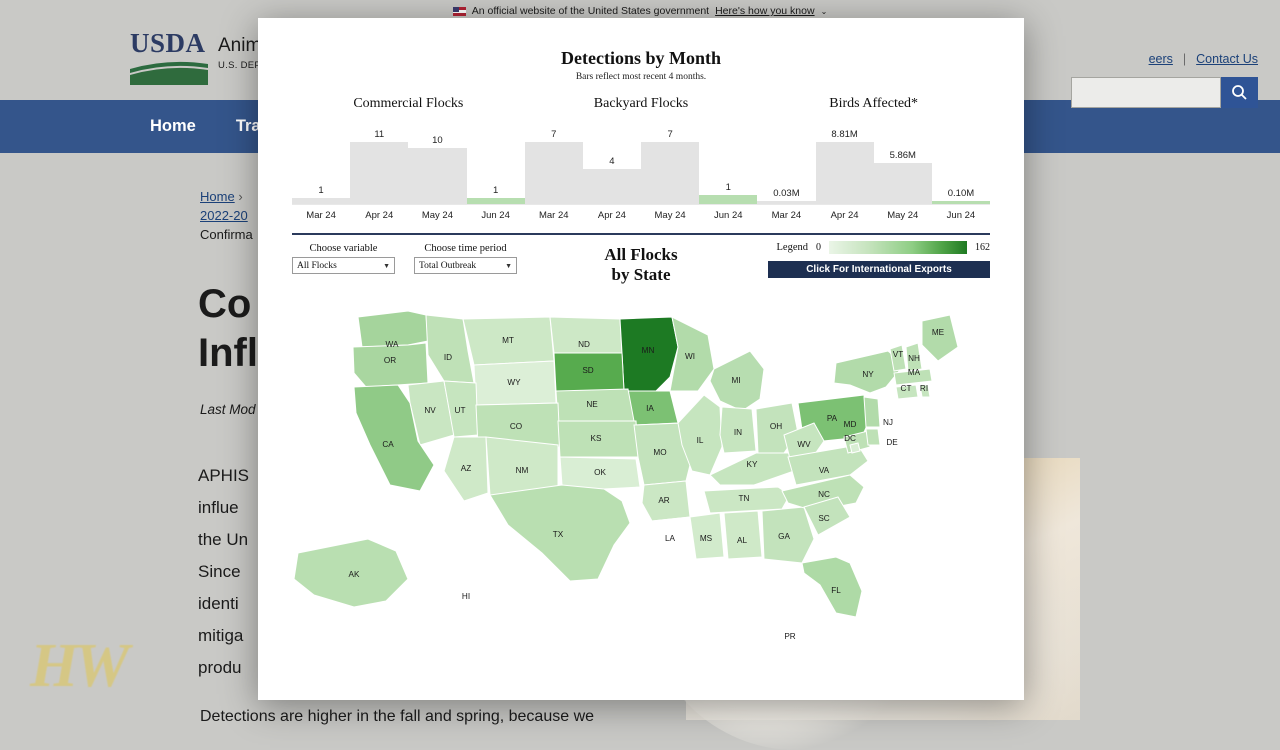 The height and width of the screenshot is (750, 1280). I want to click on map-state-label-pa: PA, so click(832, 418).